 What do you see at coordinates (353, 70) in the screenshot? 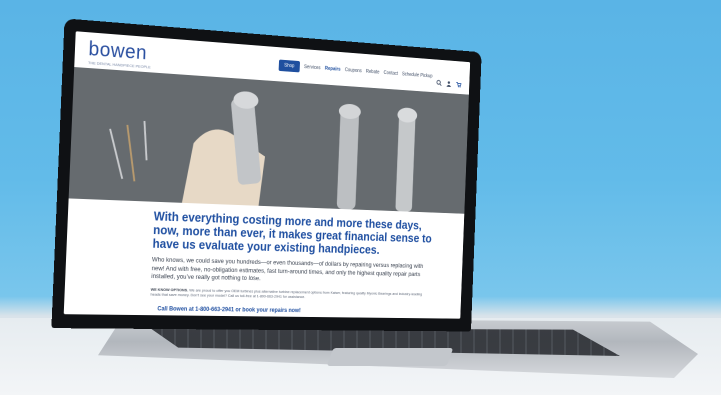
I see `nav-item-coupons: Coupons` at bounding box center [353, 70].